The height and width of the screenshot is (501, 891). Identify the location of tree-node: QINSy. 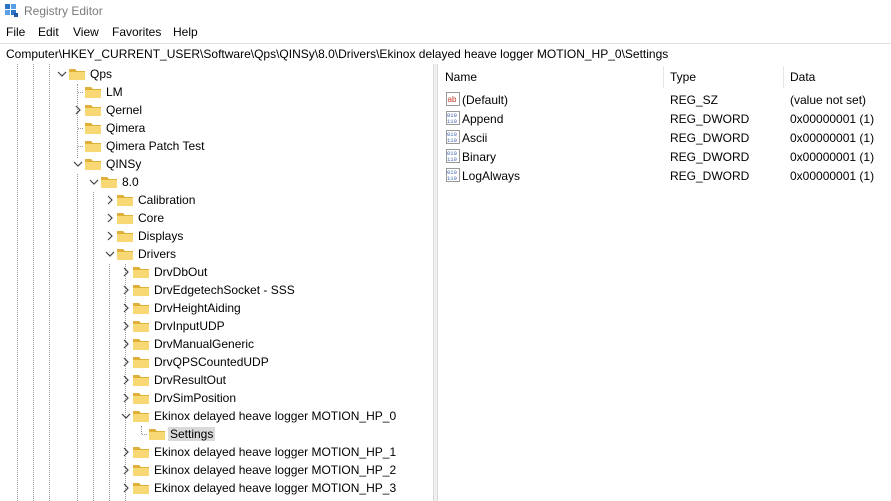
(216, 164).